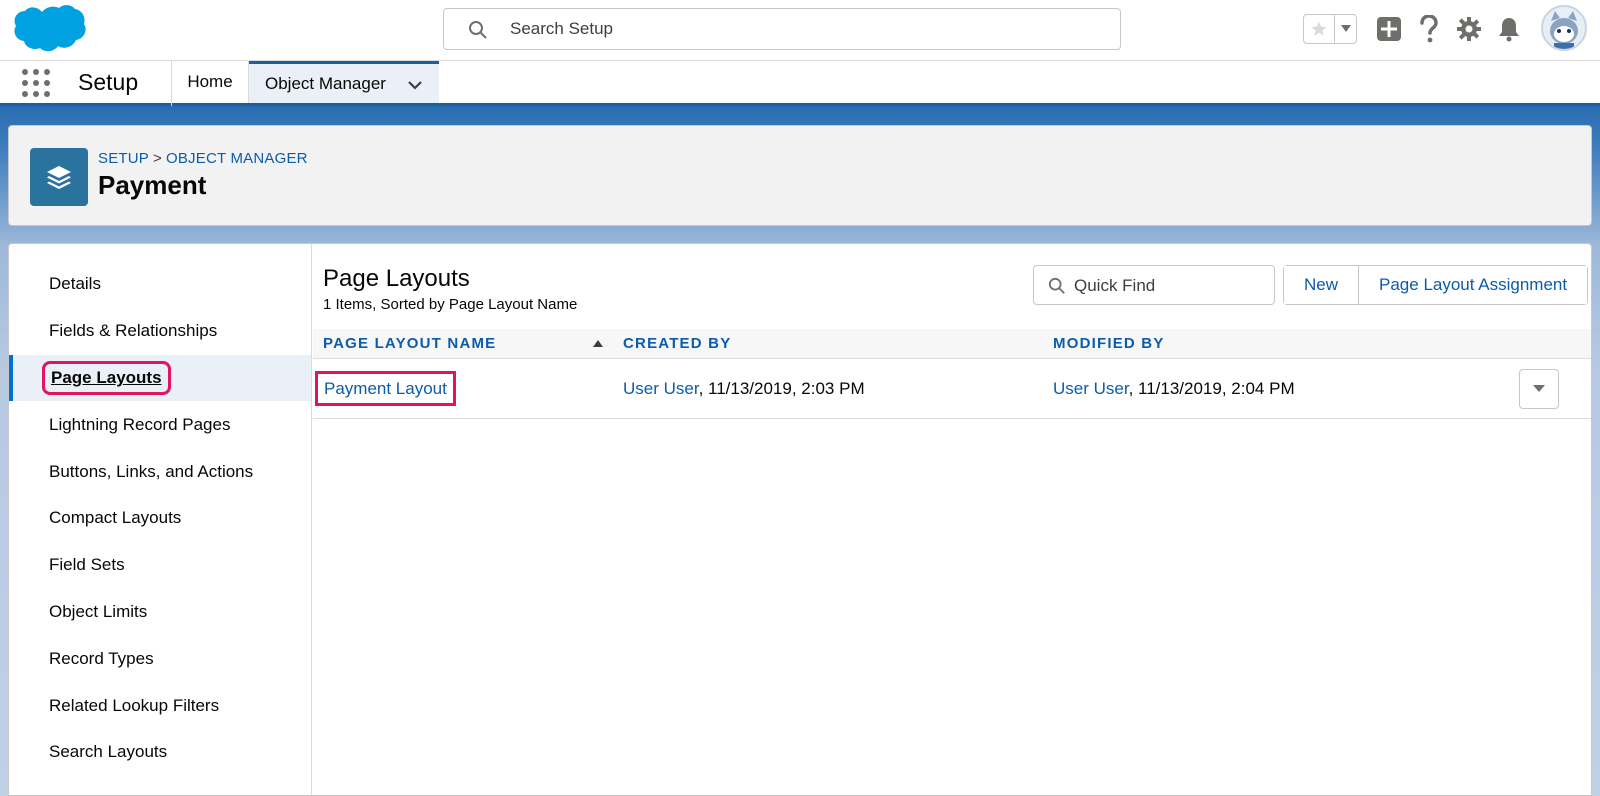  I want to click on tab-object-manager: Object Manager, so click(344, 82).